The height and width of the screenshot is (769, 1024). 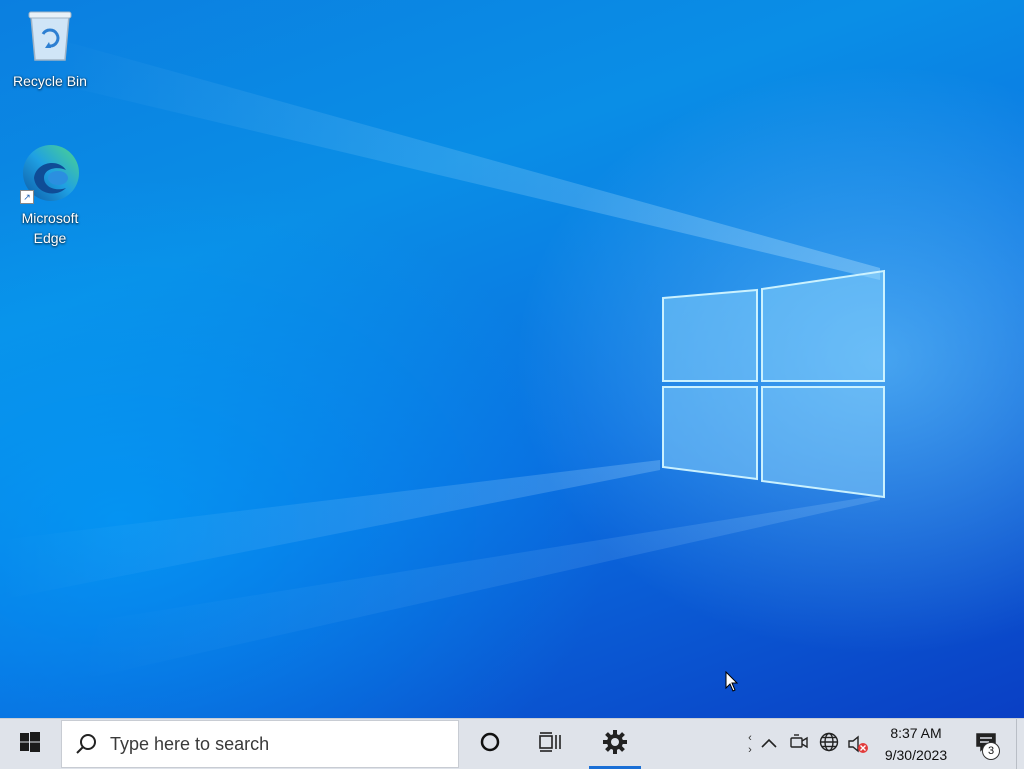 What do you see at coordinates (86, 744) in the screenshot?
I see `search-icon` at bounding box center [86, 744].